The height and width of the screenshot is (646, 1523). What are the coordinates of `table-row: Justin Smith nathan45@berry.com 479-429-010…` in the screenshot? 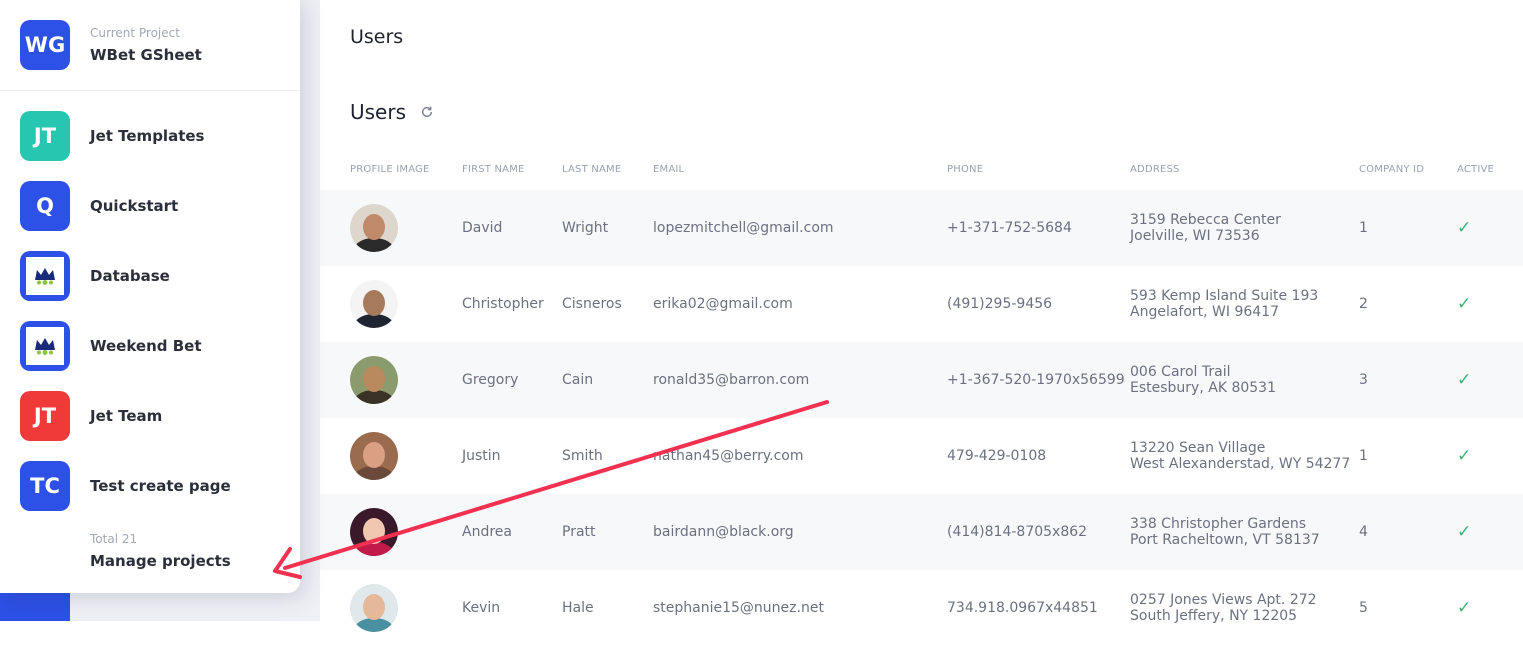 It's located at (921, 456).